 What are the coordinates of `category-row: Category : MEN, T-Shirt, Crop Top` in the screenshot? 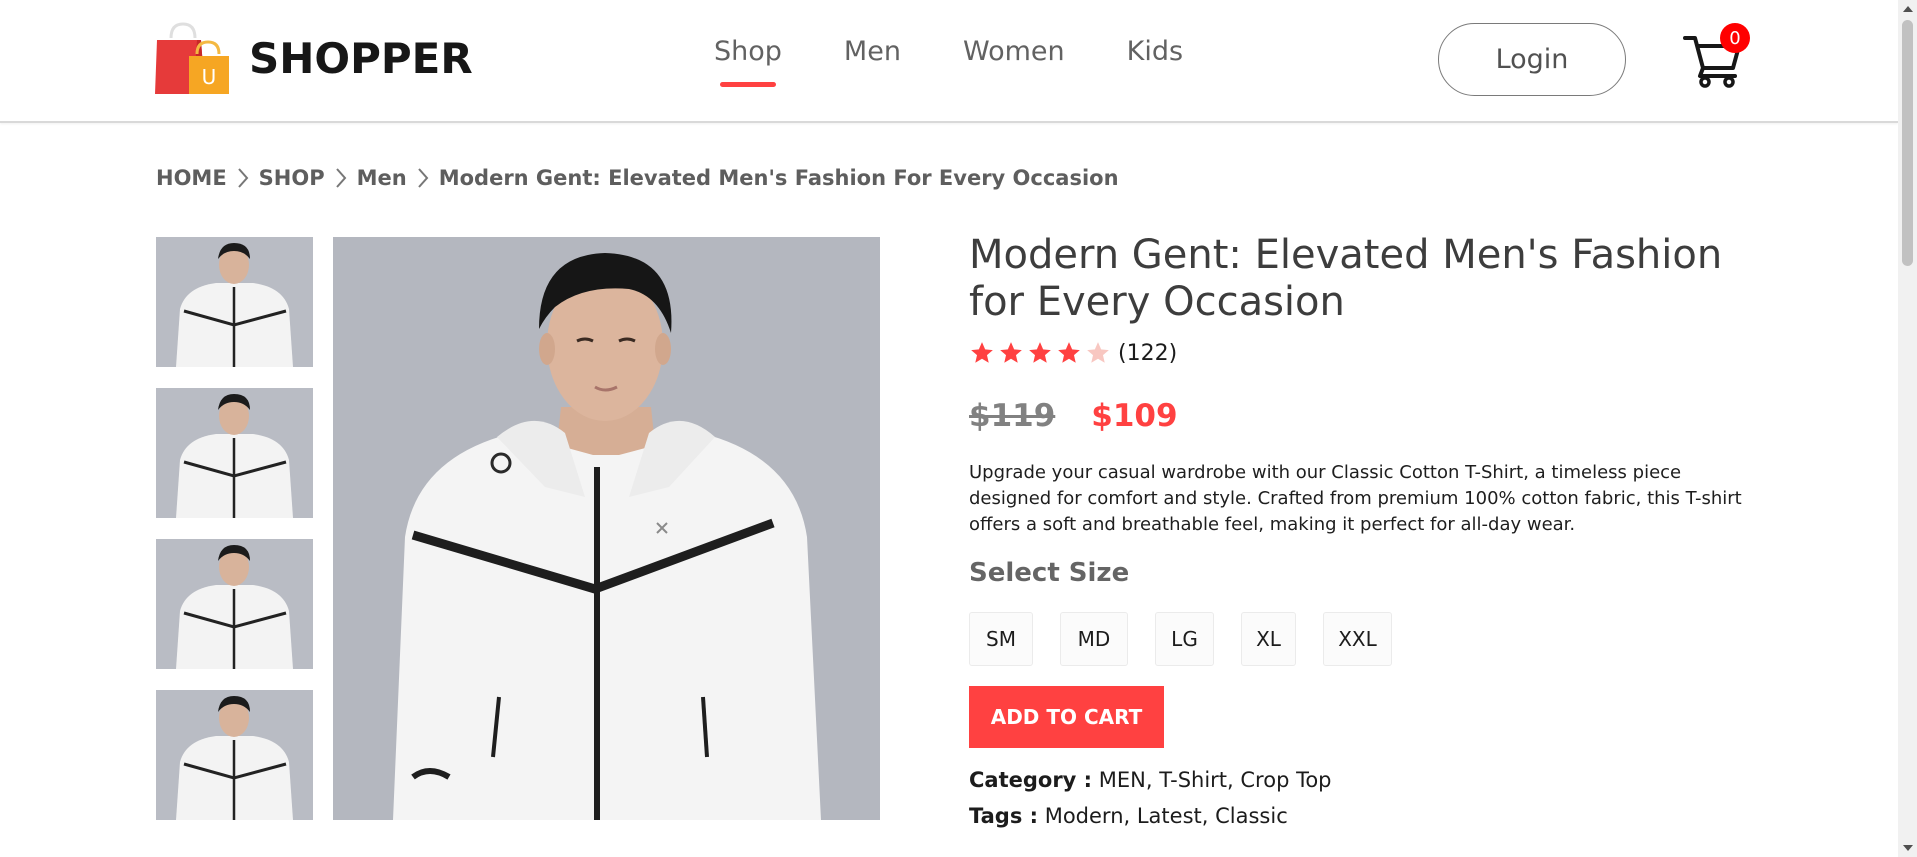 It's located at (1359, 780).